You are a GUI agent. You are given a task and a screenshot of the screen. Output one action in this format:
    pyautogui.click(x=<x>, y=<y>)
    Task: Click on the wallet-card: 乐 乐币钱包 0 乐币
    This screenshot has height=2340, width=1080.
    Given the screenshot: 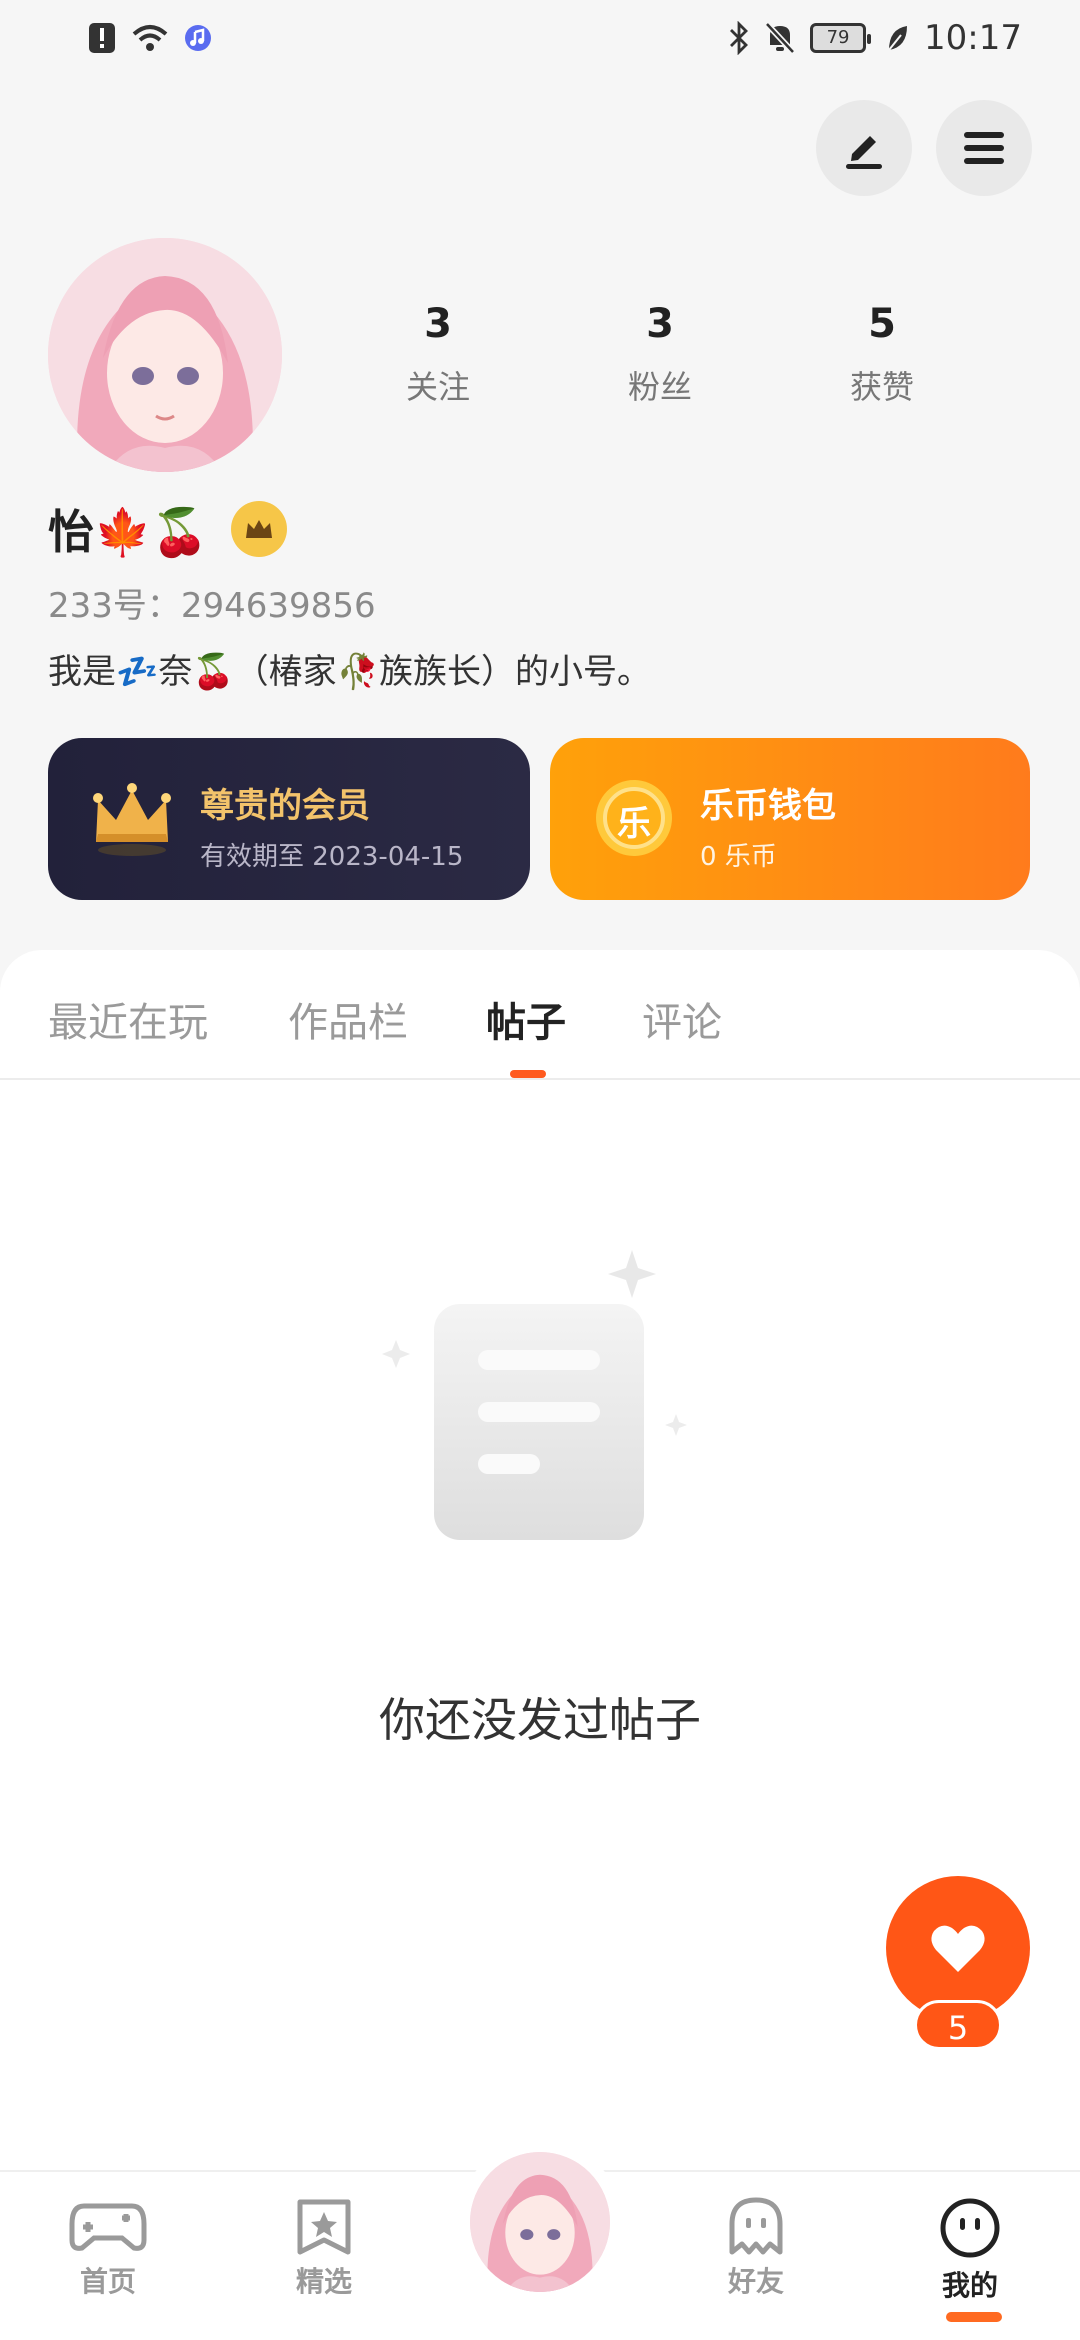 What is the action you would take?
    pyautogui.click(x=790, y=819)
    